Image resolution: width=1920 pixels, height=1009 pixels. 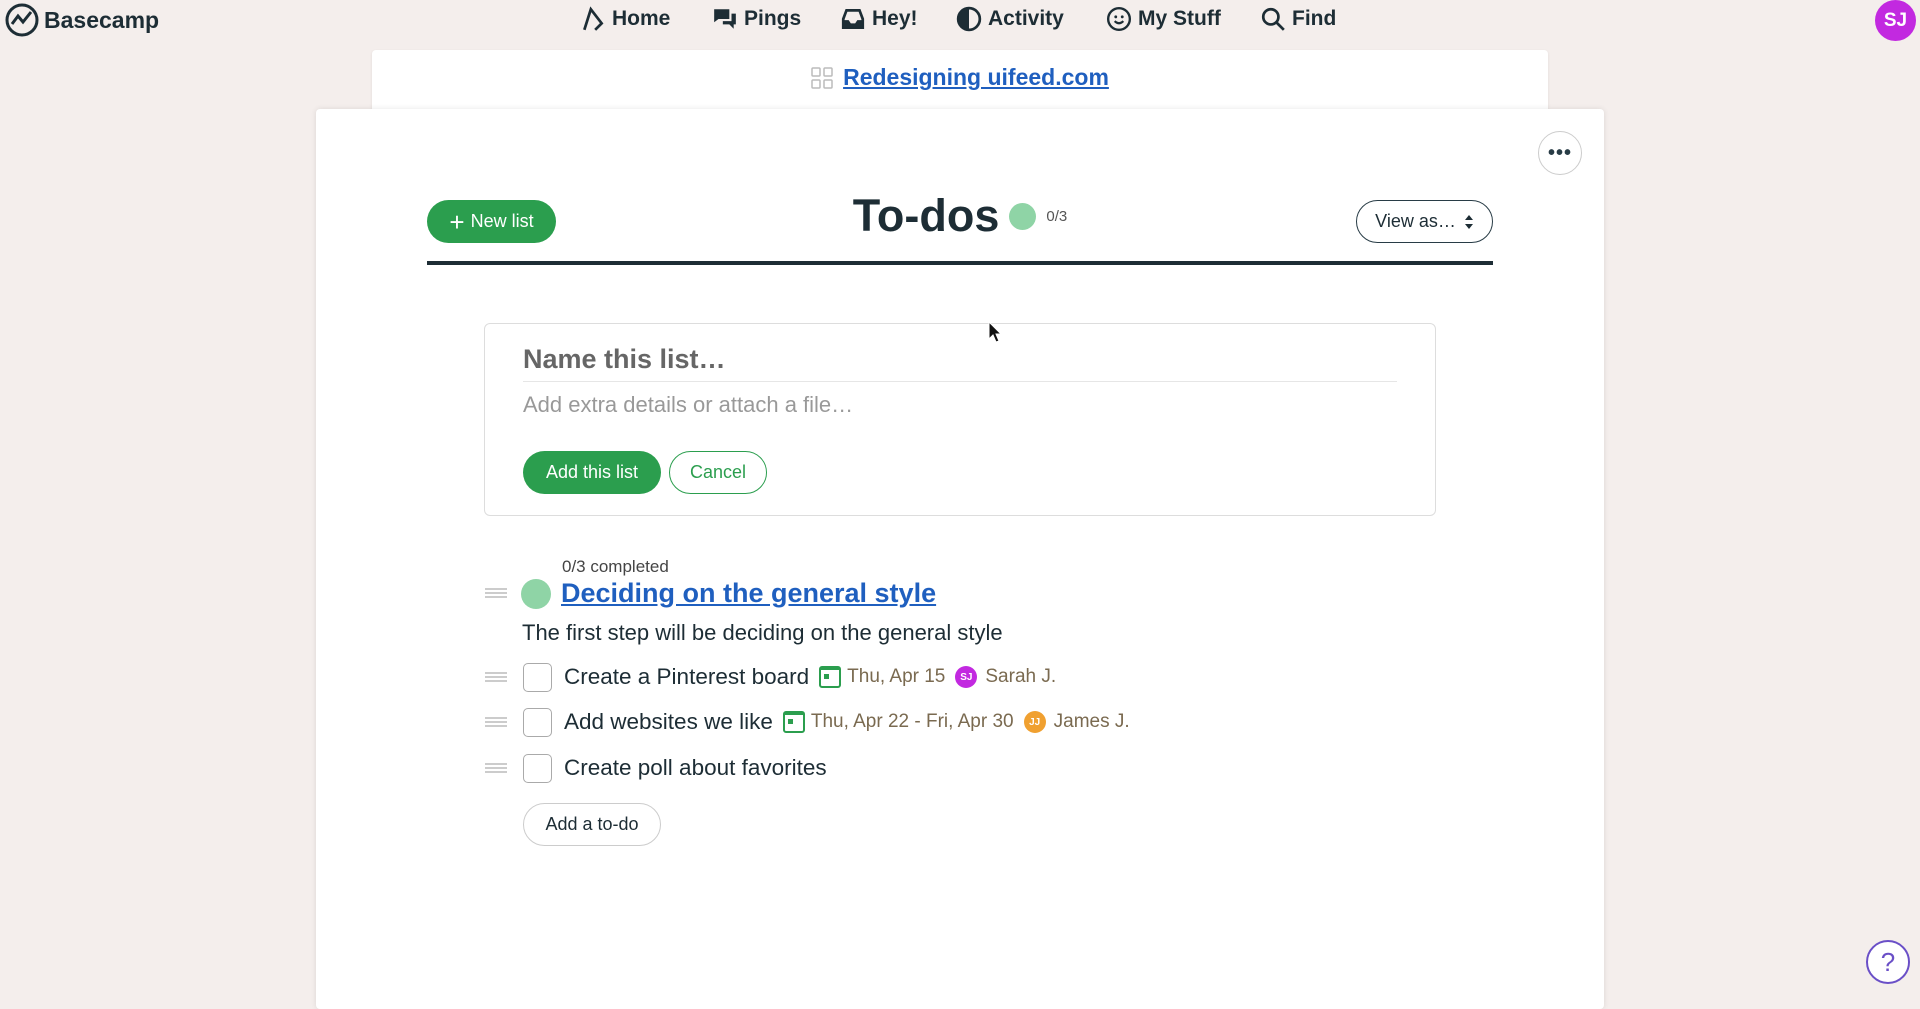 What do you see at coordinates (926, 215) in the screenshot?
I see `page-title: To-dos` at bounding box center [926, 215].